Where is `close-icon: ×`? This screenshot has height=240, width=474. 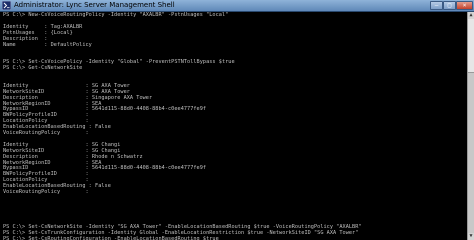
close-icon: × is located at coordinates (464, 5).